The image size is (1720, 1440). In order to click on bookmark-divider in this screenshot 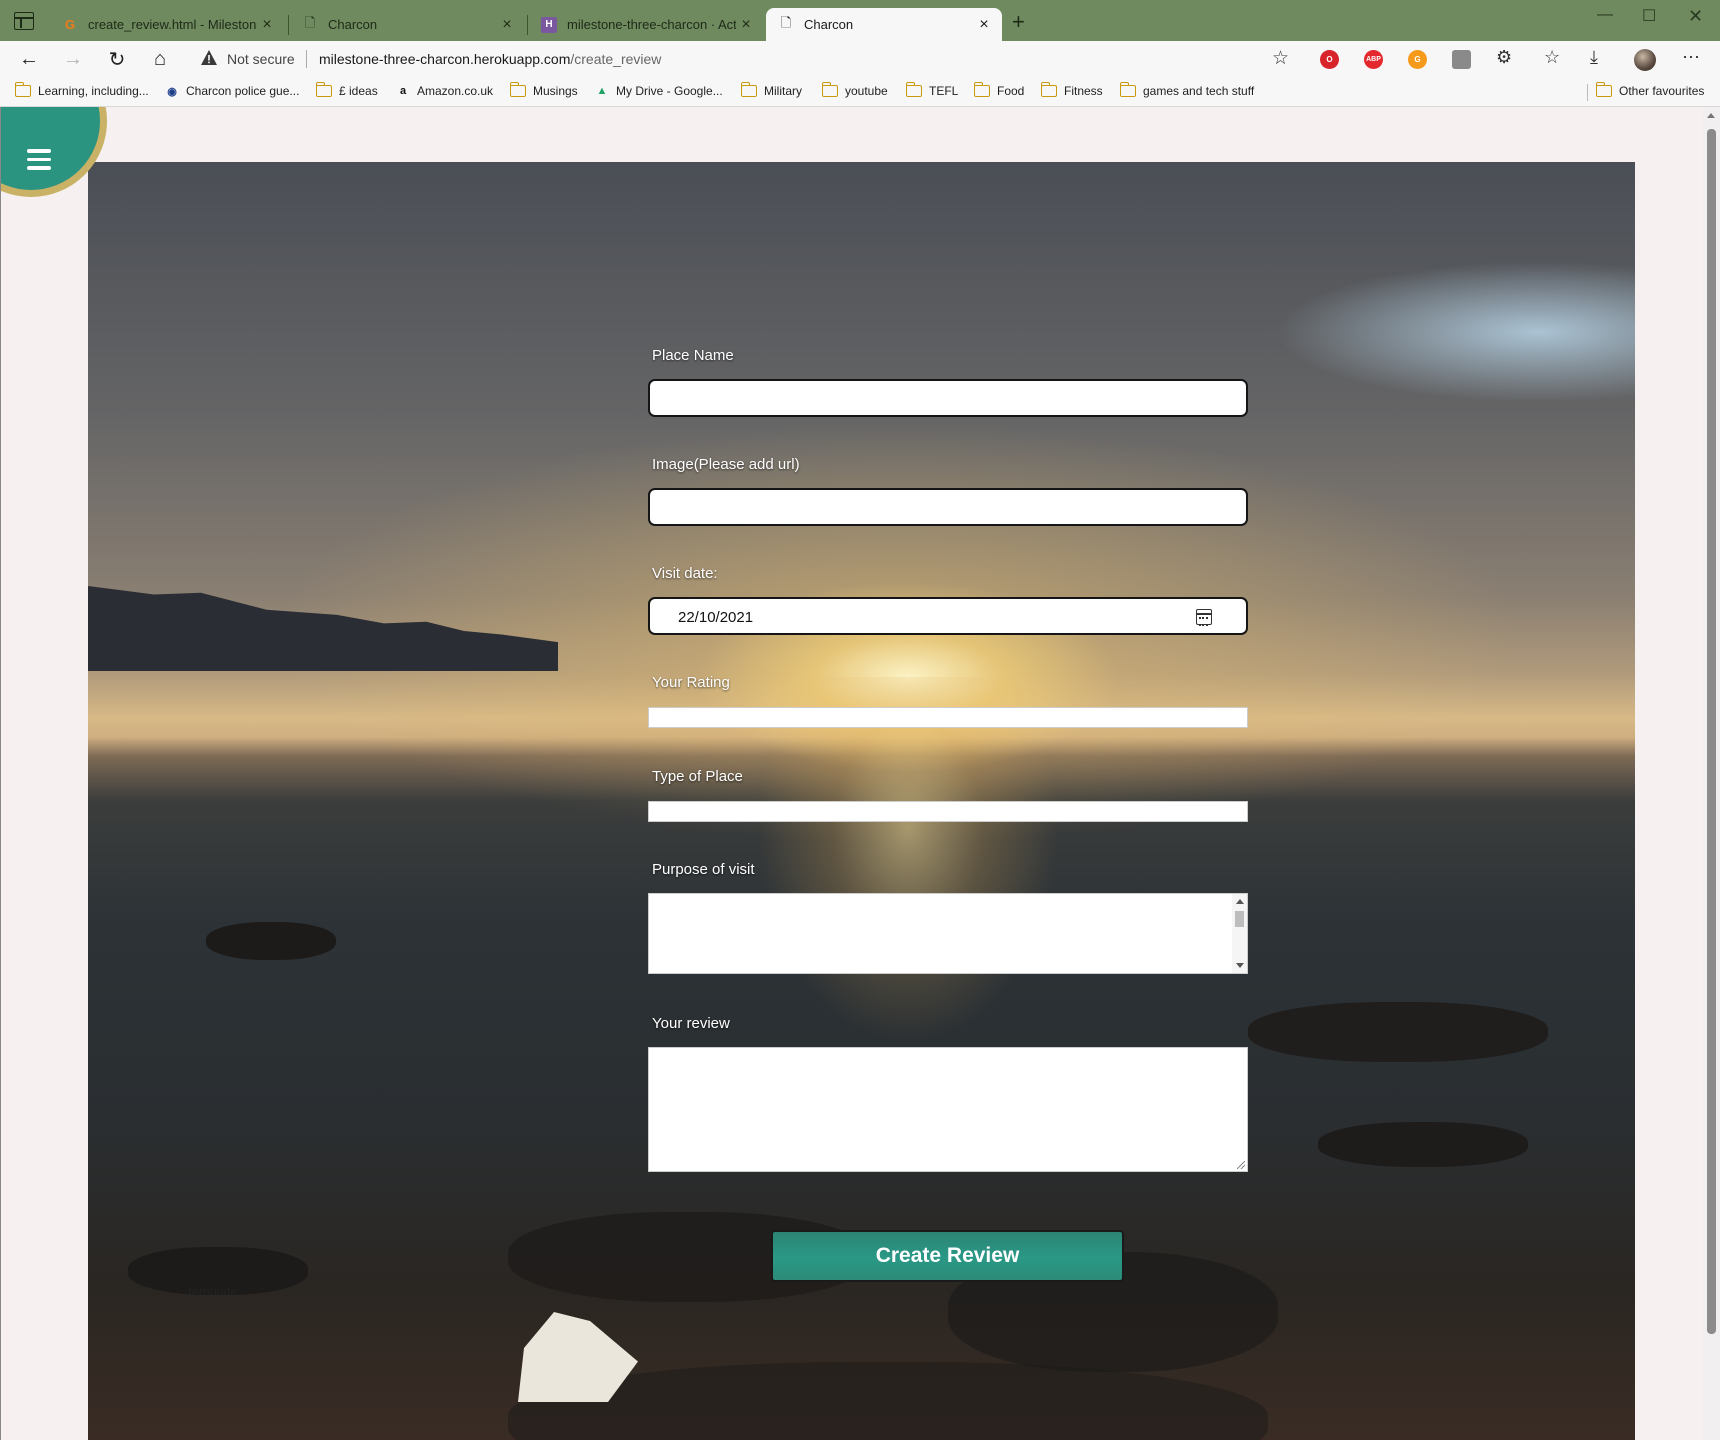, I will do `click(1587, 92)`.